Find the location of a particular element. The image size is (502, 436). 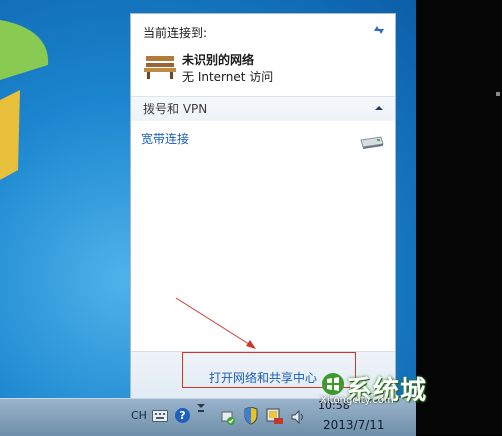

shield-icon is located at coordinates (251, 416).